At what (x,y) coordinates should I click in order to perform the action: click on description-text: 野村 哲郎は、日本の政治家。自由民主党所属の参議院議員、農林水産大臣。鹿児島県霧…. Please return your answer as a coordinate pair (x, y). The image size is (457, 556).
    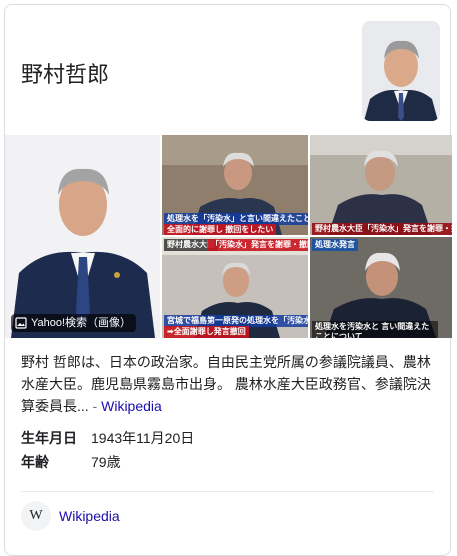
    Looking at the image, I should click on (226, 384).